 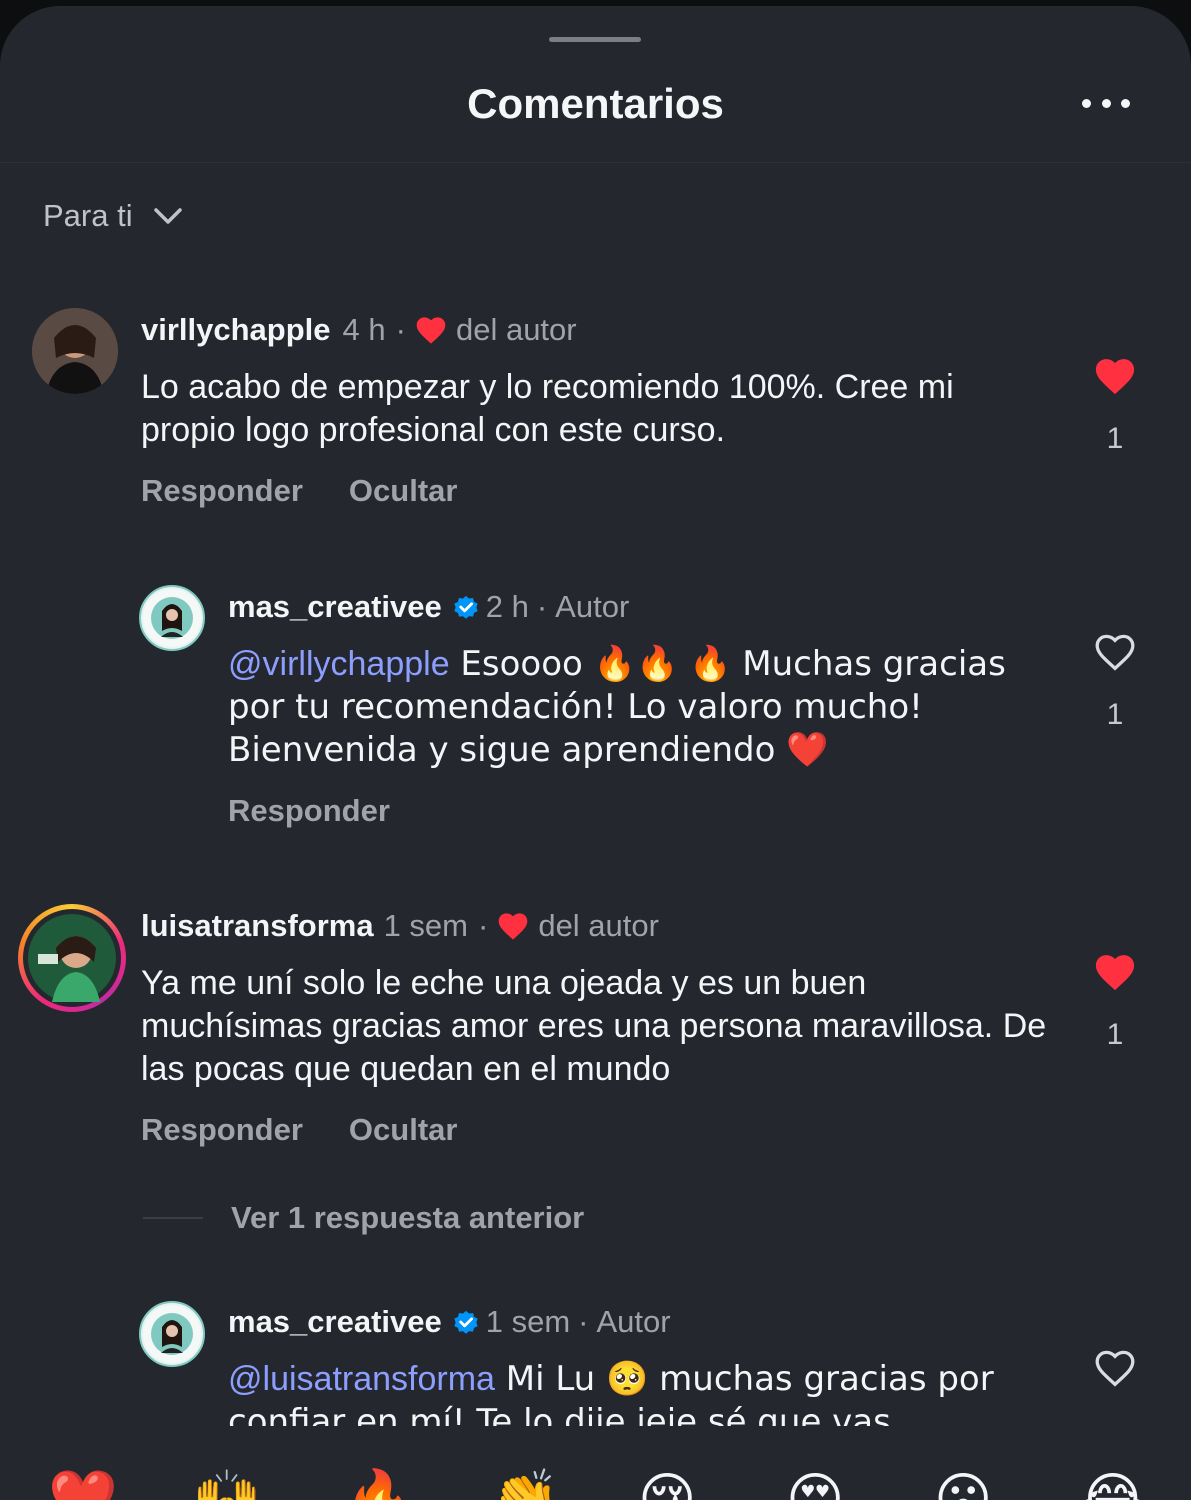 What do you see at coordinates (335, 1322) in the screenshot?
I see `username: mas_creativee` at bounding box center [335, 1322].